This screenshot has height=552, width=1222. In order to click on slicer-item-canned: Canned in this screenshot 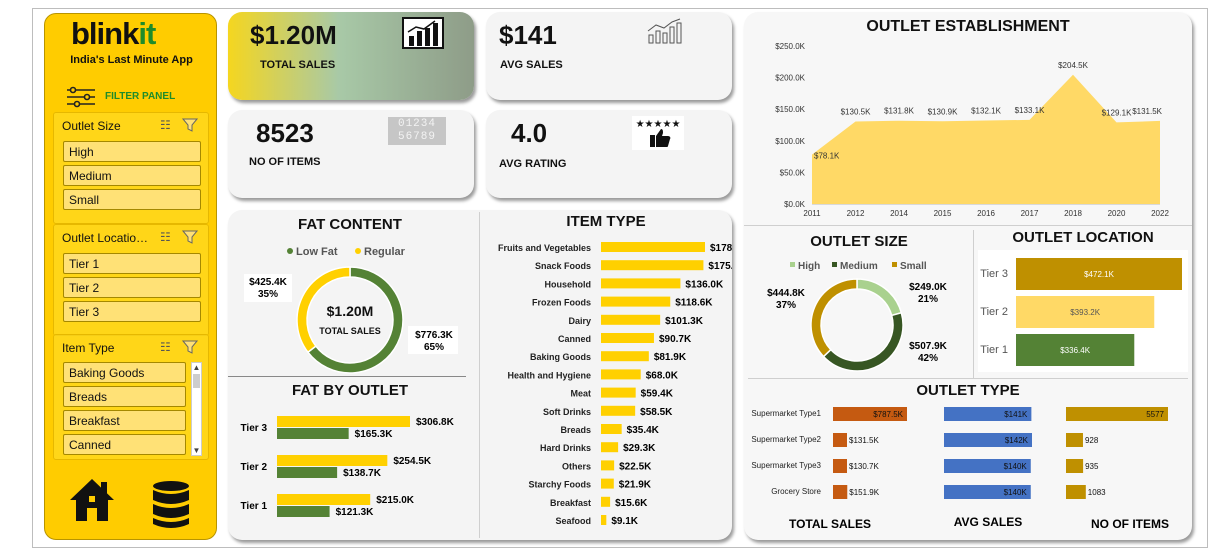, I will do `click(124, 444)`.